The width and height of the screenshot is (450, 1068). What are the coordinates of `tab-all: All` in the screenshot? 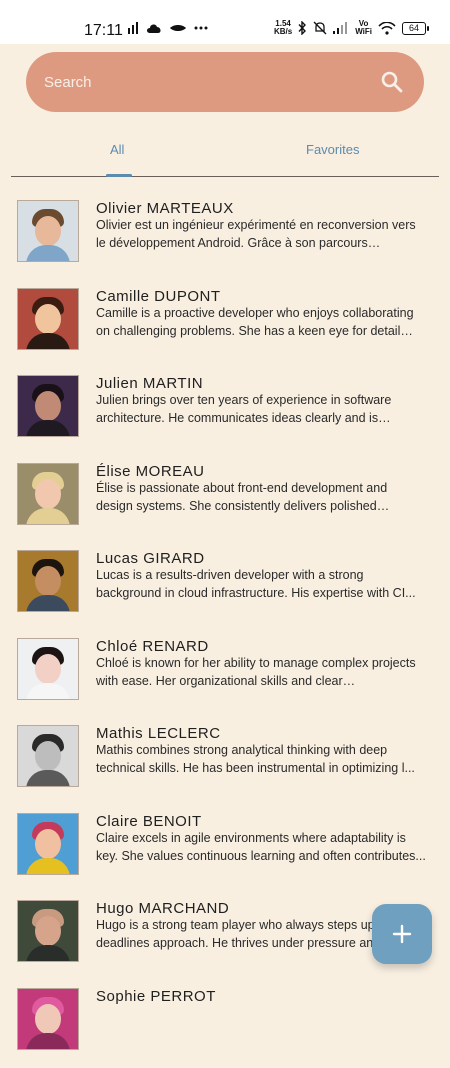 It's located at (117, 149).